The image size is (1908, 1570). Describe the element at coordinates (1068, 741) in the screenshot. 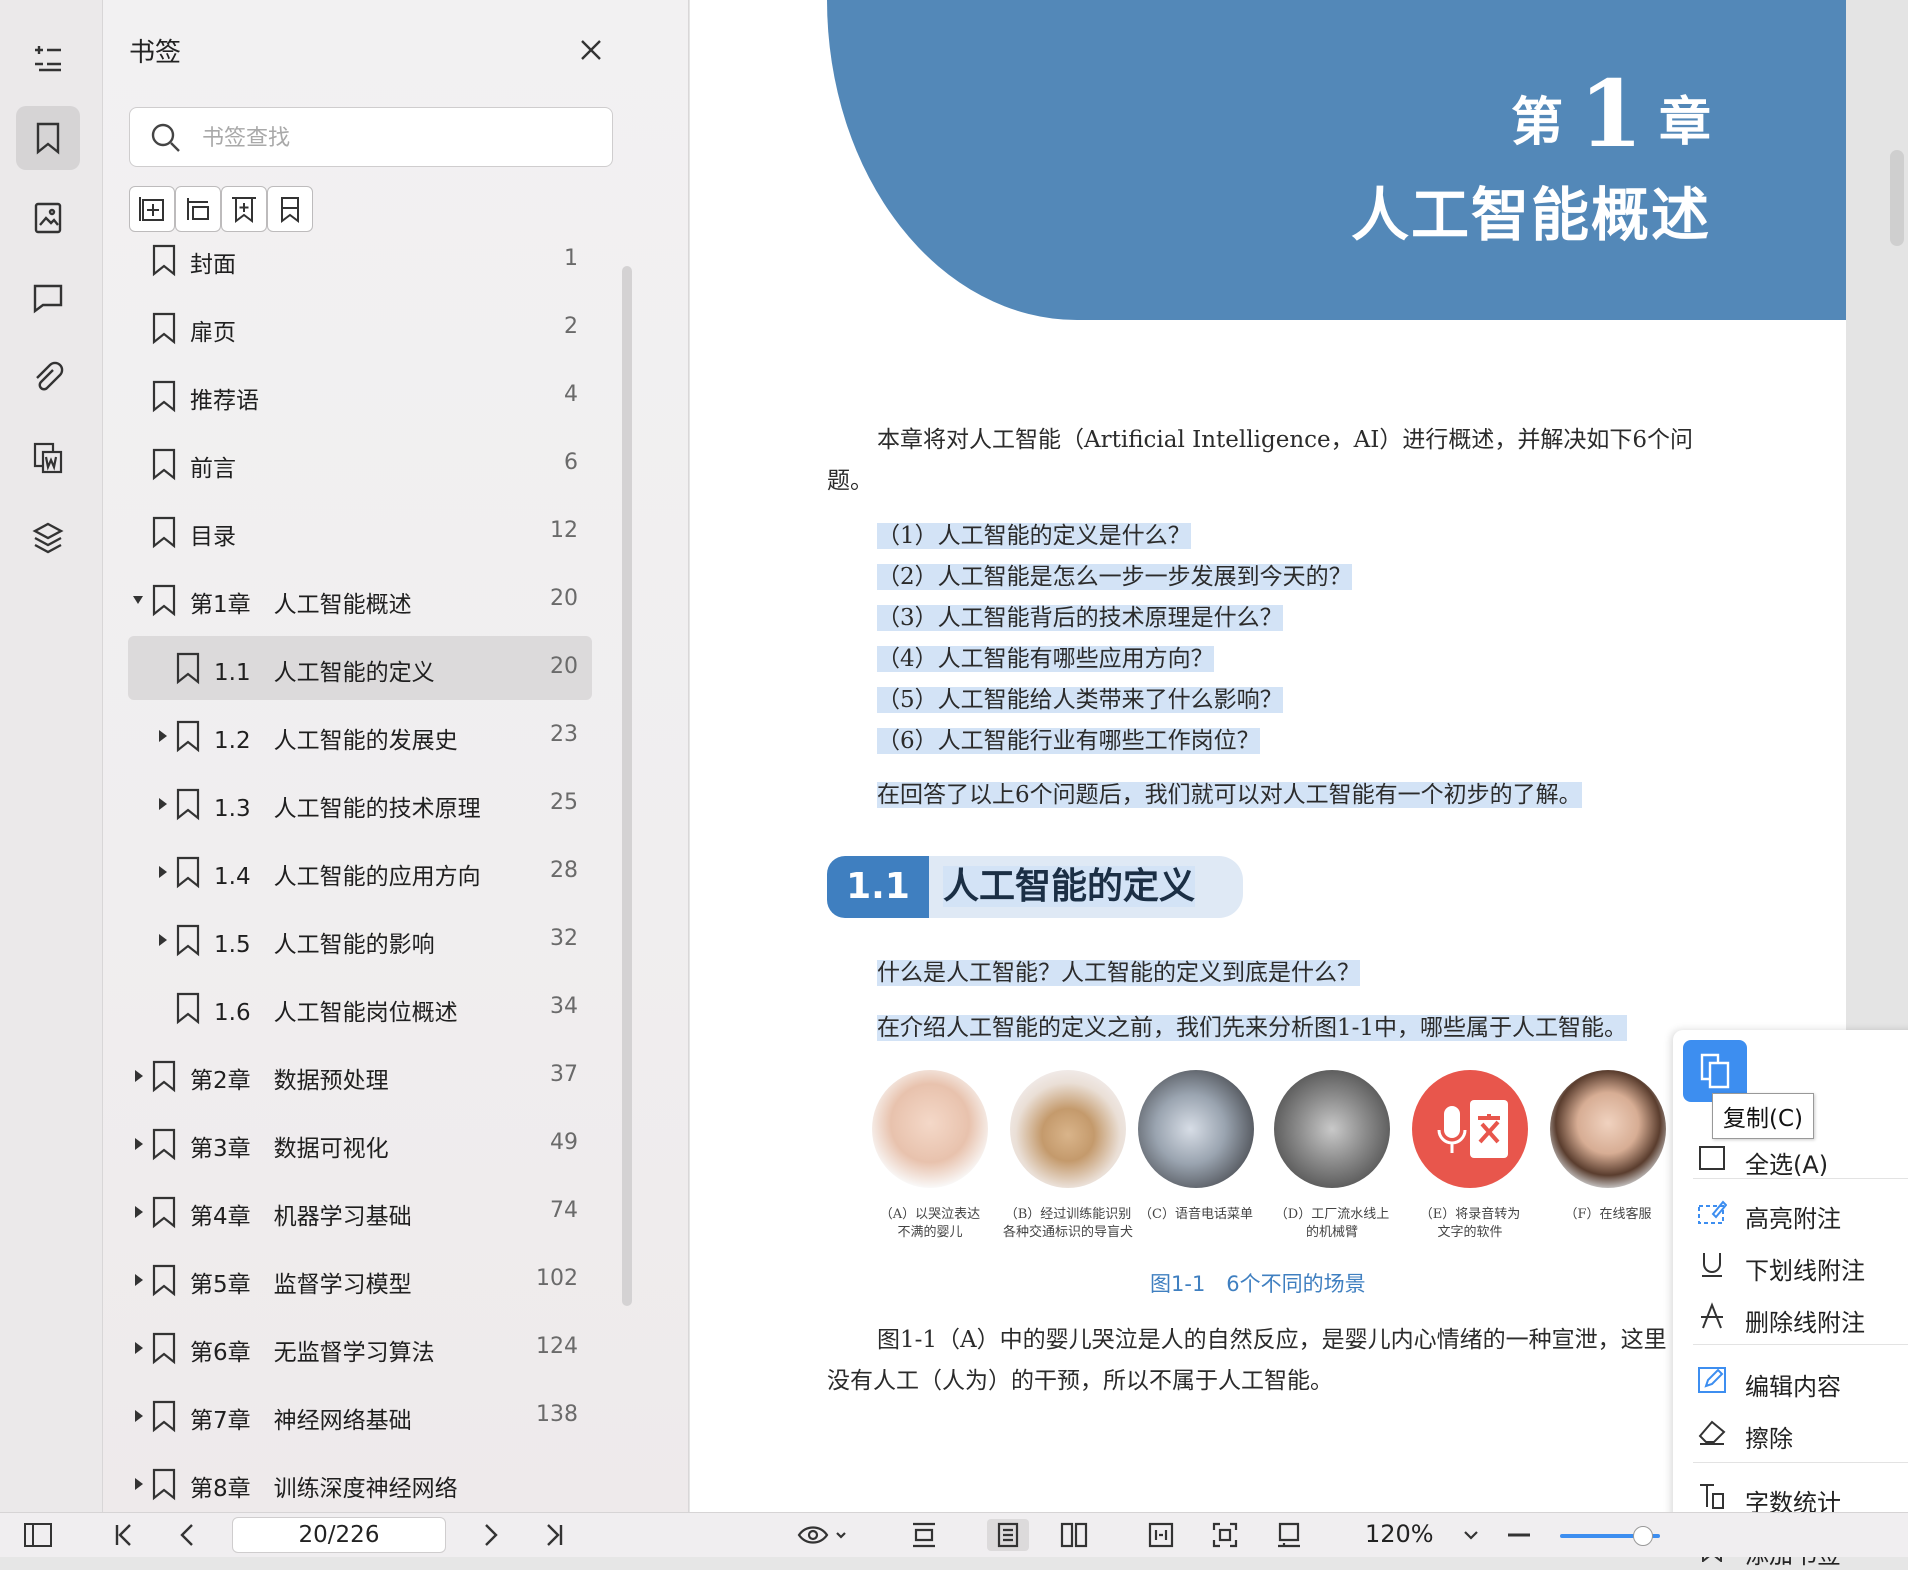

I see `question-line: （6）人工智能行业有哪些工作岗位？` at that location.